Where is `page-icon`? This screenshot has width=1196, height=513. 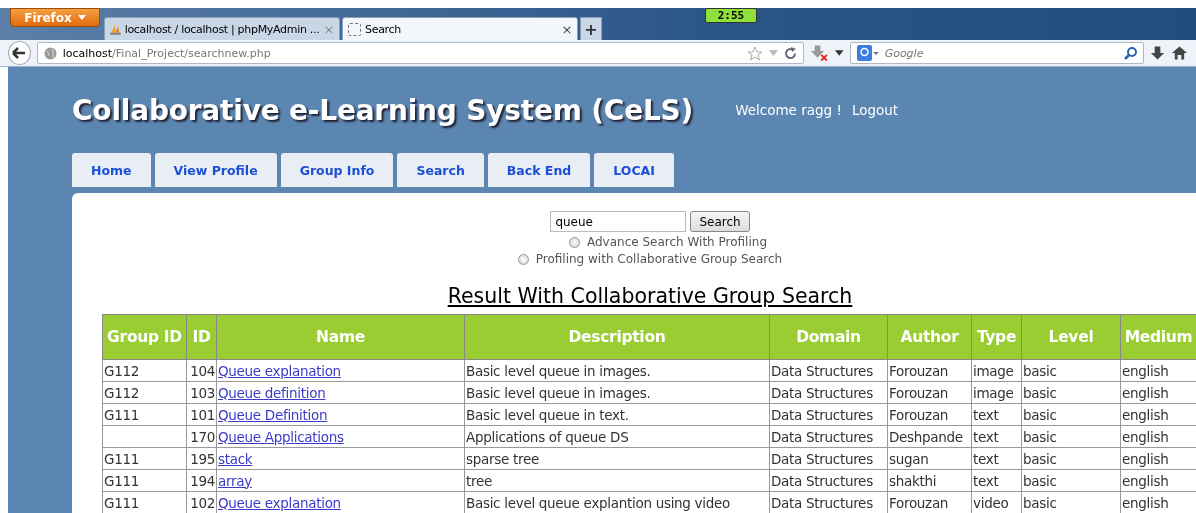
page-icon is located at coordinates (354, 29).